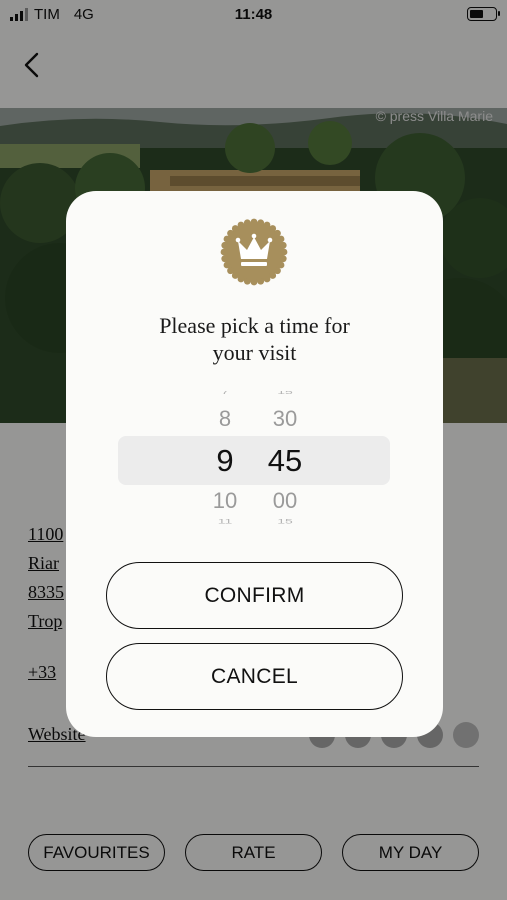  What do you see at coordinates (225, 520) in the screenshot?
I see `hour-option: 11` at bounding box center [225, 520].